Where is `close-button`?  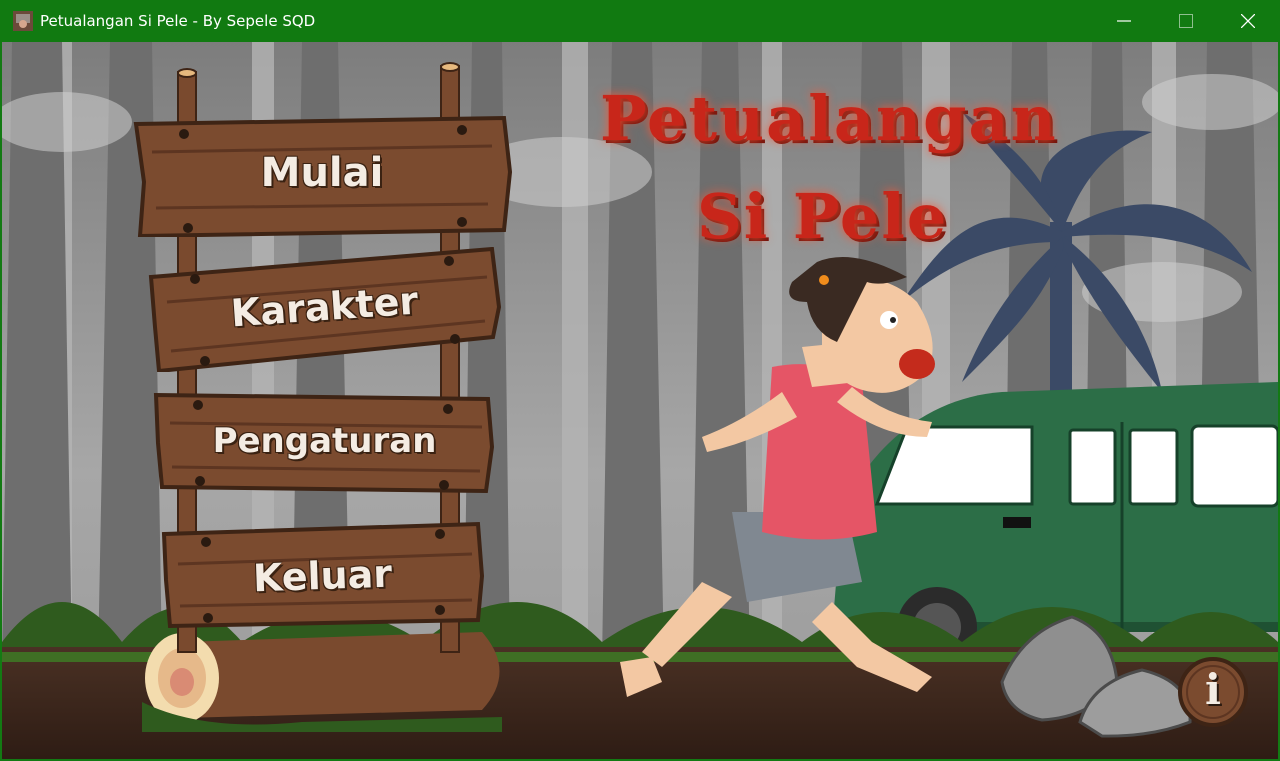
close-button is located at coordinates (1248, 21).